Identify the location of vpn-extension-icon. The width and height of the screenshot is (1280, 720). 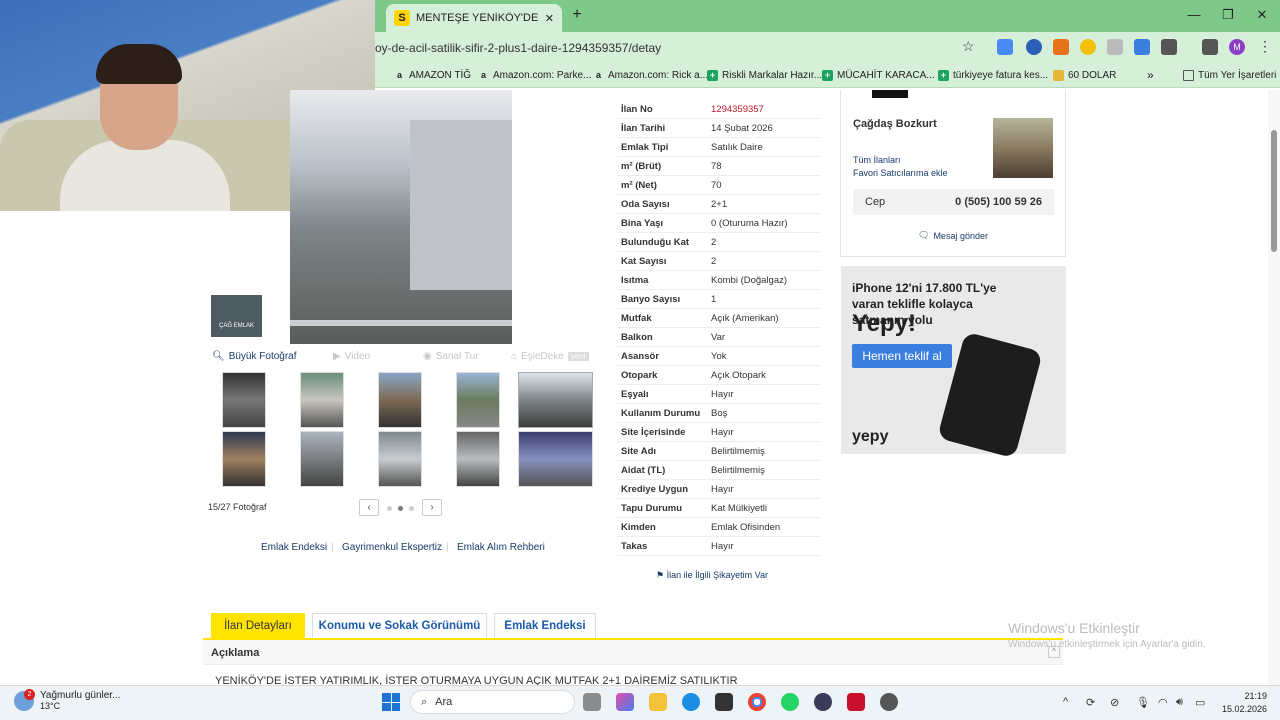
(1034, 47).